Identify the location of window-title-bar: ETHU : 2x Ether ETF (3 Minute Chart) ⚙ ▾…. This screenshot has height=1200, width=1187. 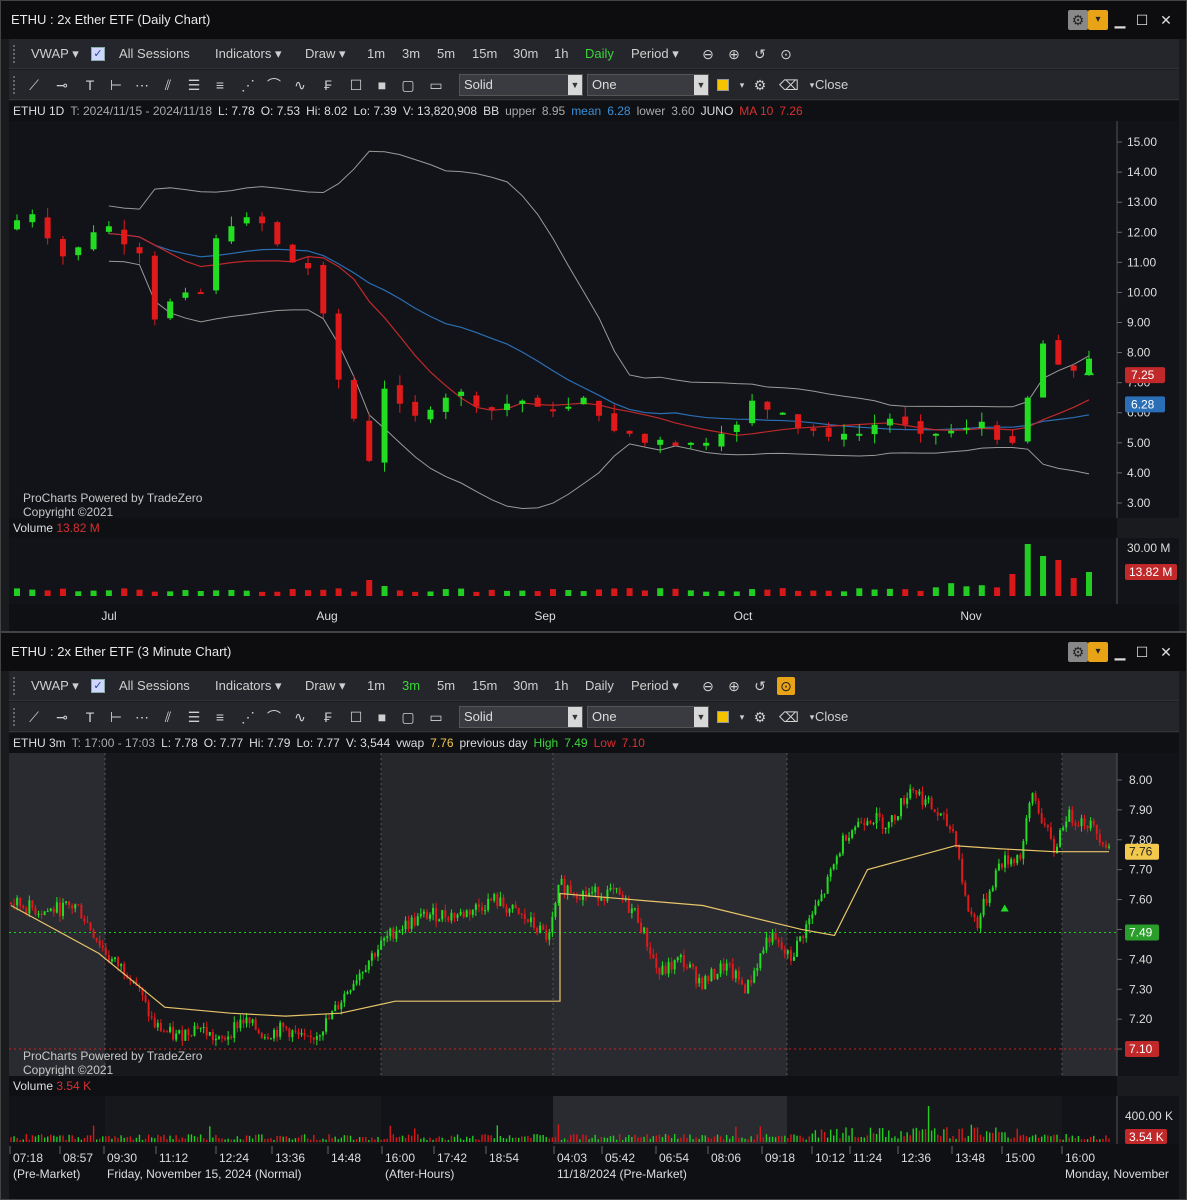
(593, 652).